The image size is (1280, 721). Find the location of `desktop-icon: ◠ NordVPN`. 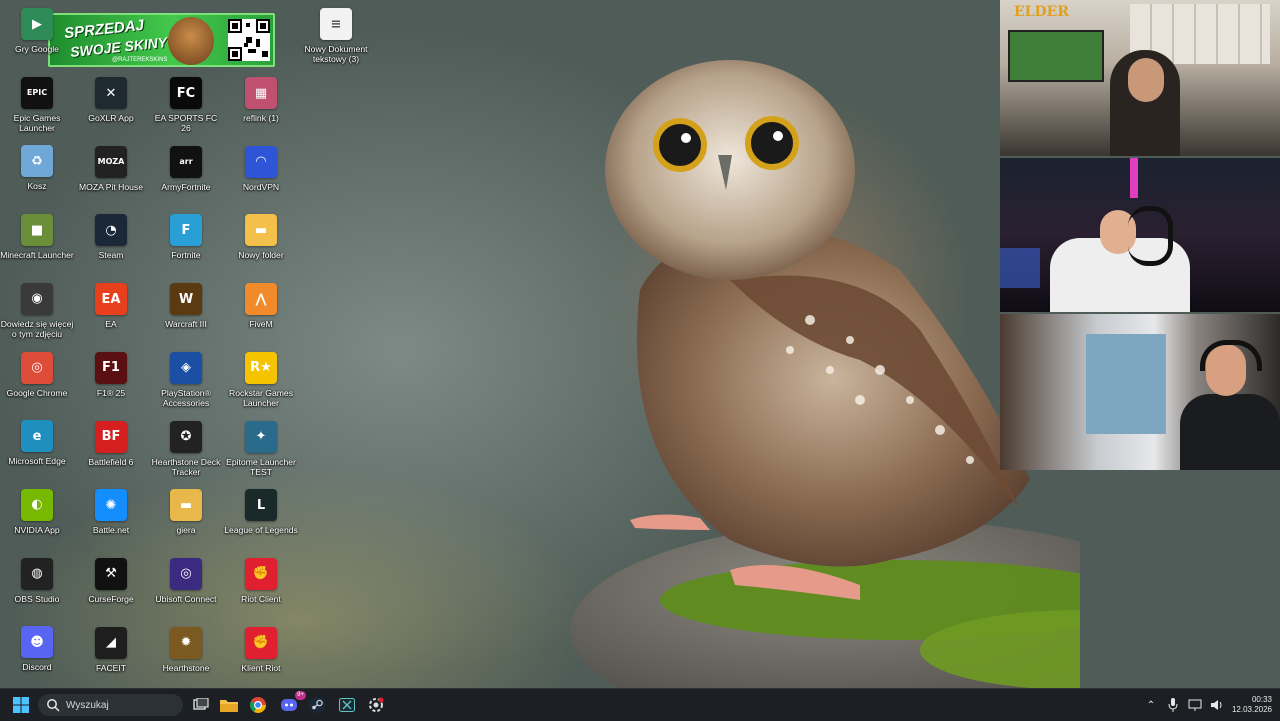

desktop-icon: ◠ NordVPN is located at coordinates (261, 168).